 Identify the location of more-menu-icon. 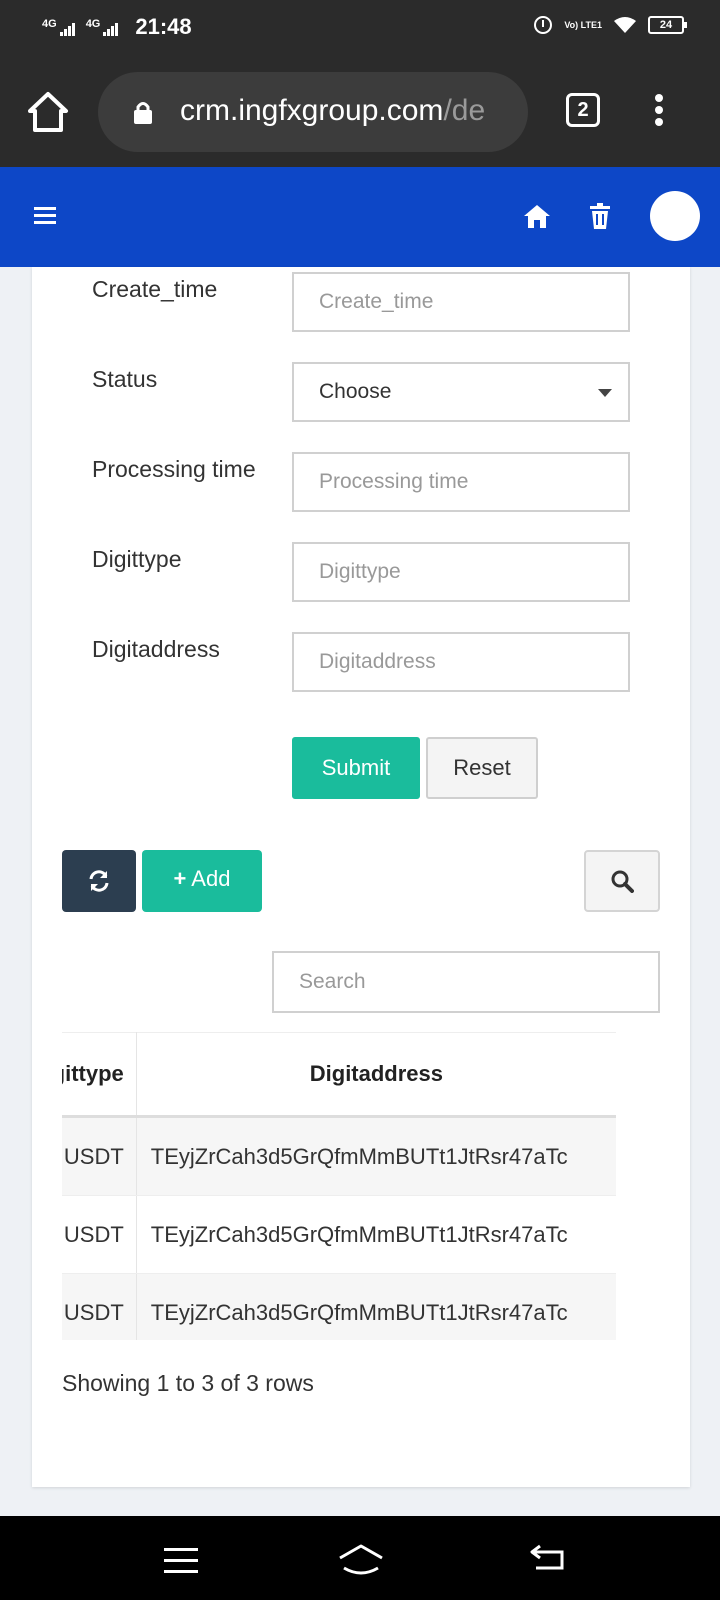
(660, 112).